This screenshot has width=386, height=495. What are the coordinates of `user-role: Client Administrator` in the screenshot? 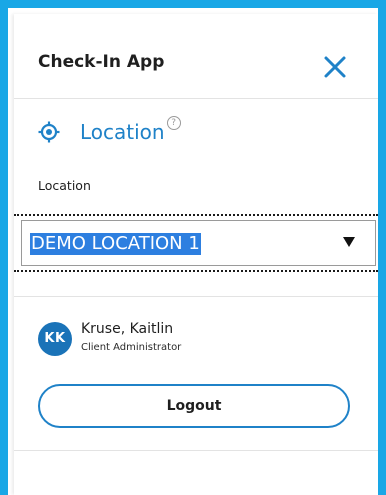 It's located at (131, 347).